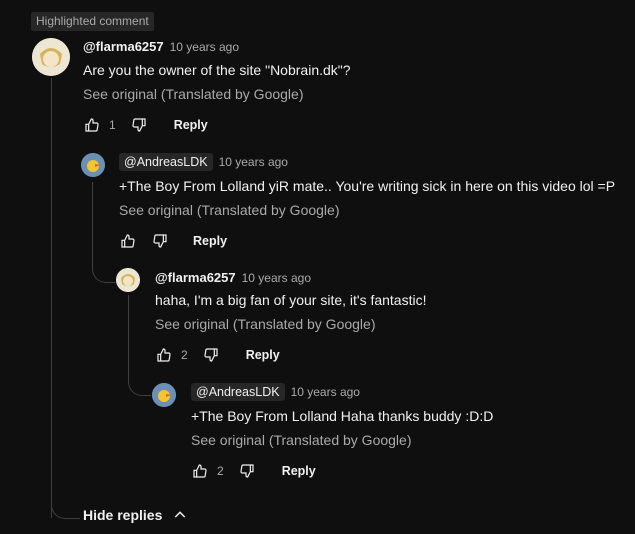  I want to click on comment-actions: 1 Reply, so click(145, 125).